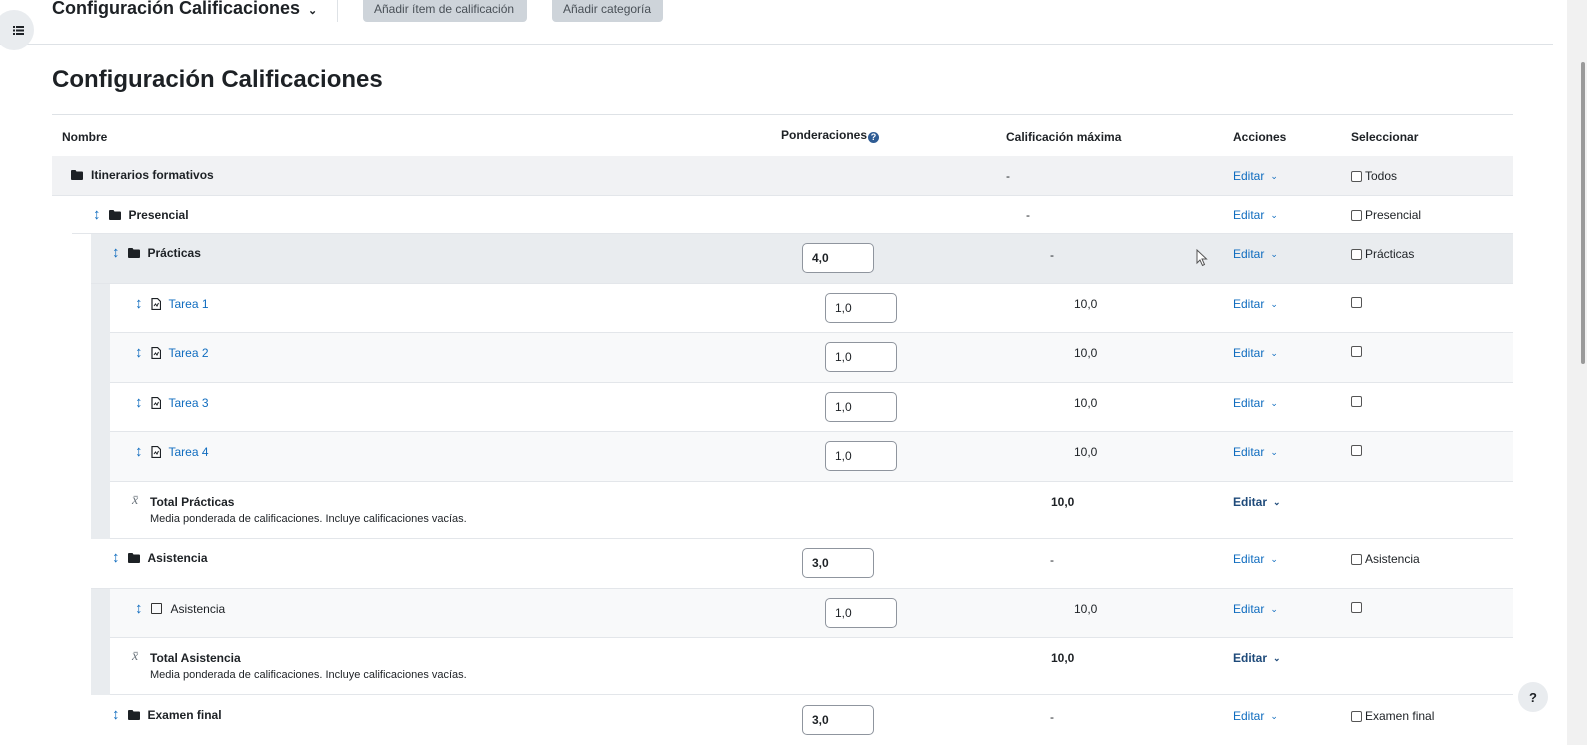 This screenshot has height=745, width=1587. I want to click on column-header-weights-label: Ponderaciones, so click(824, 135).